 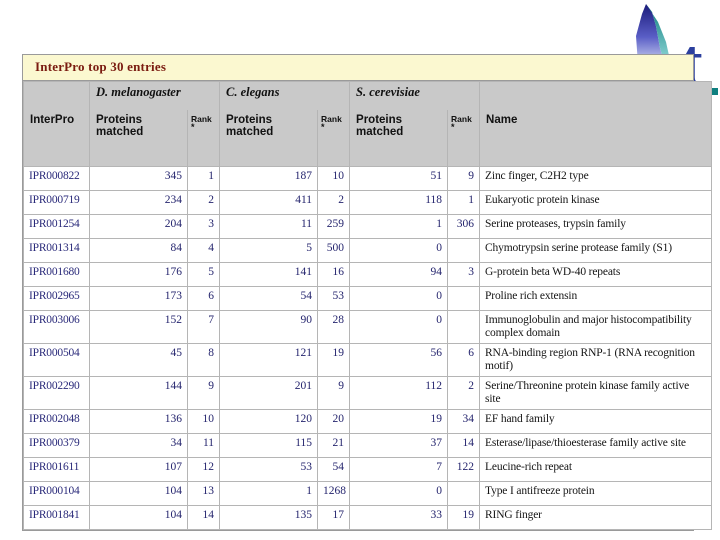 I want to click on species-header-celegans: C. elegans, so click(x=285, y=95).